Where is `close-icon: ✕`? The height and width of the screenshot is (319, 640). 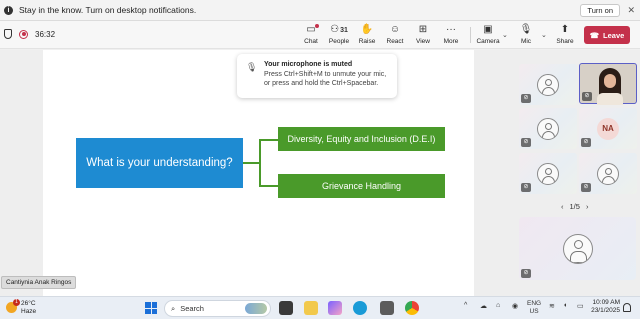 close-icon: ✕ is located at coordinates (631, 10).